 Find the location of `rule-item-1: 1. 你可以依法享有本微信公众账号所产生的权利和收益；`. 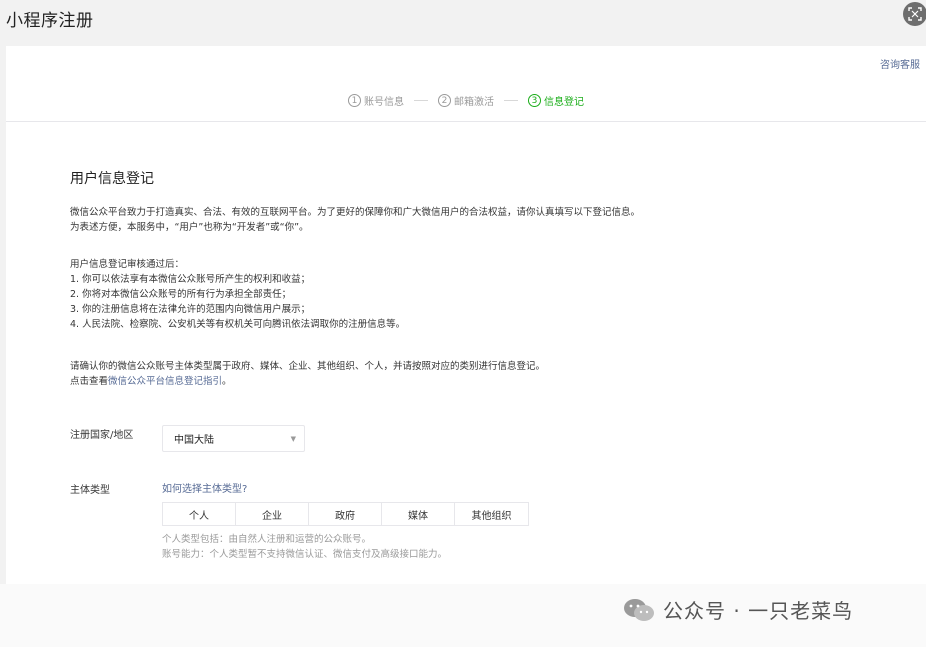

rule-item-1: 1. 你可以依法享有本微信公众账号所产生的权利和收益； is located at coordinates (190, 279).